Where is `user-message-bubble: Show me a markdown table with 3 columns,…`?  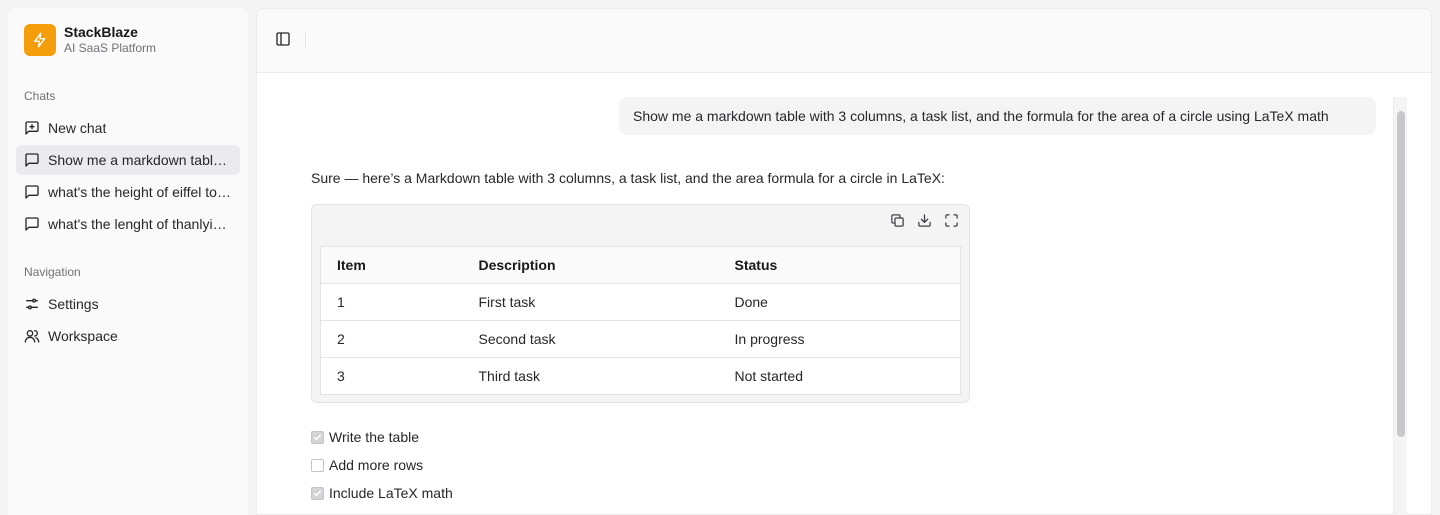
user-message-bubble: Show me a markdown table with 3 columns,… is located at coordinates (997, 116).